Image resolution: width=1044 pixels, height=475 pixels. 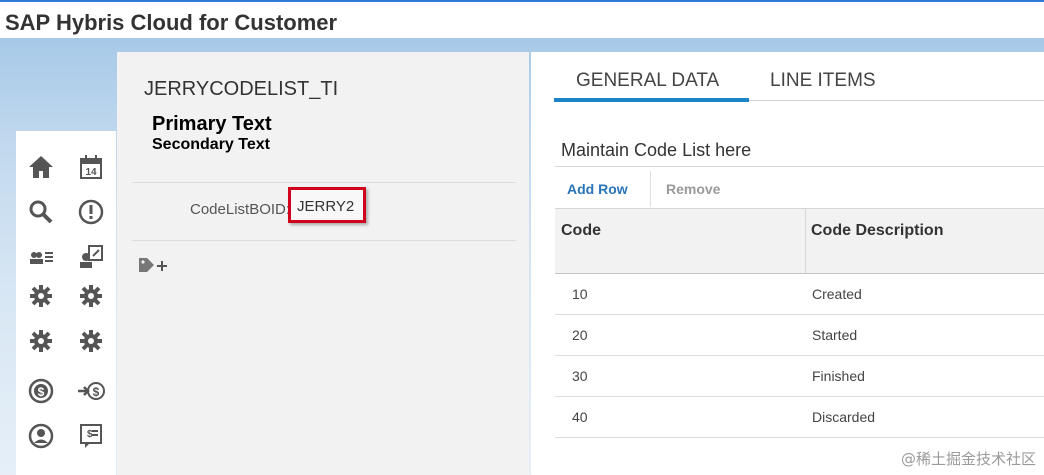 What do you see at coordinates (580, 417) in the screenshot?
I see `cell-code: 40` at bounding box center [580, 417].